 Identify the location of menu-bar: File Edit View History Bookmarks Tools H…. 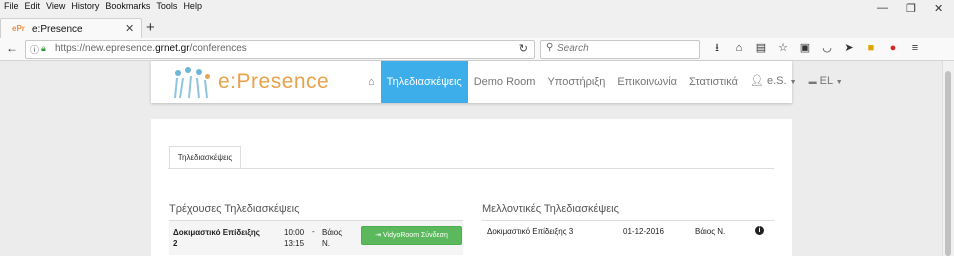
(101, 7).